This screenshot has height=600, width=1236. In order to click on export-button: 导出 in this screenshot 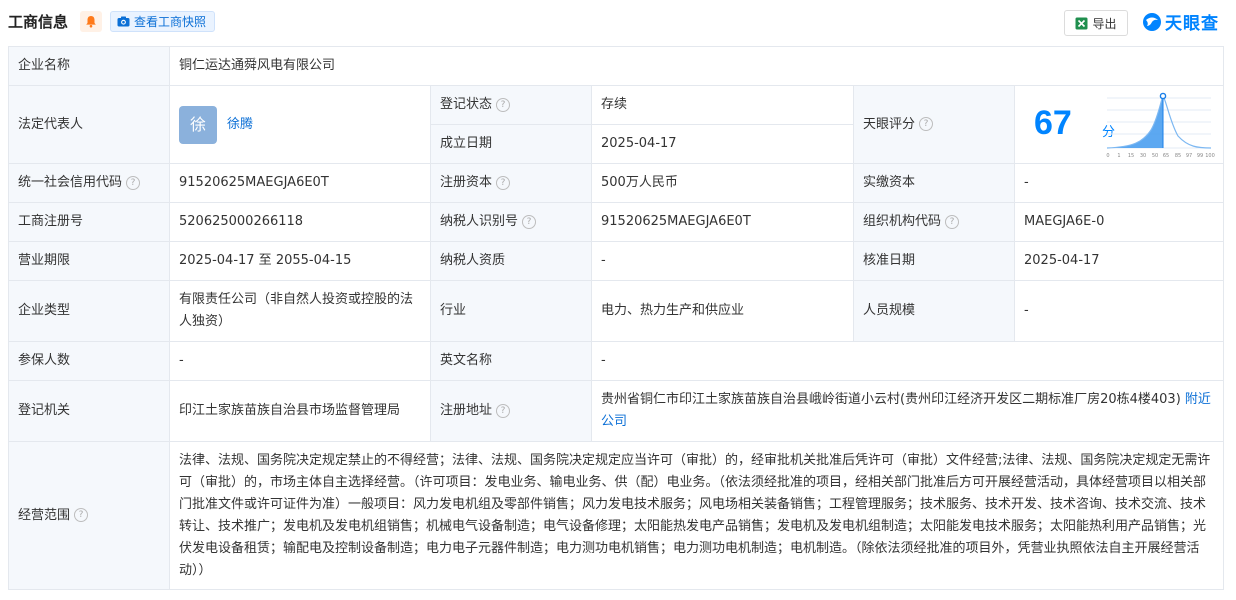, I will do `click(1096, 23)`.